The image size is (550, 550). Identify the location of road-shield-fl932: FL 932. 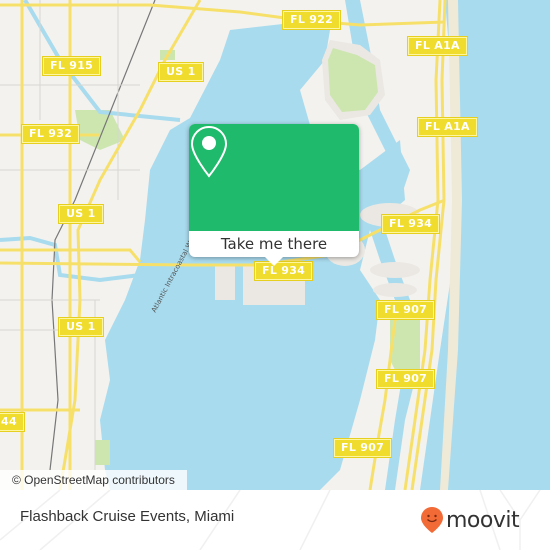
(51, 134).